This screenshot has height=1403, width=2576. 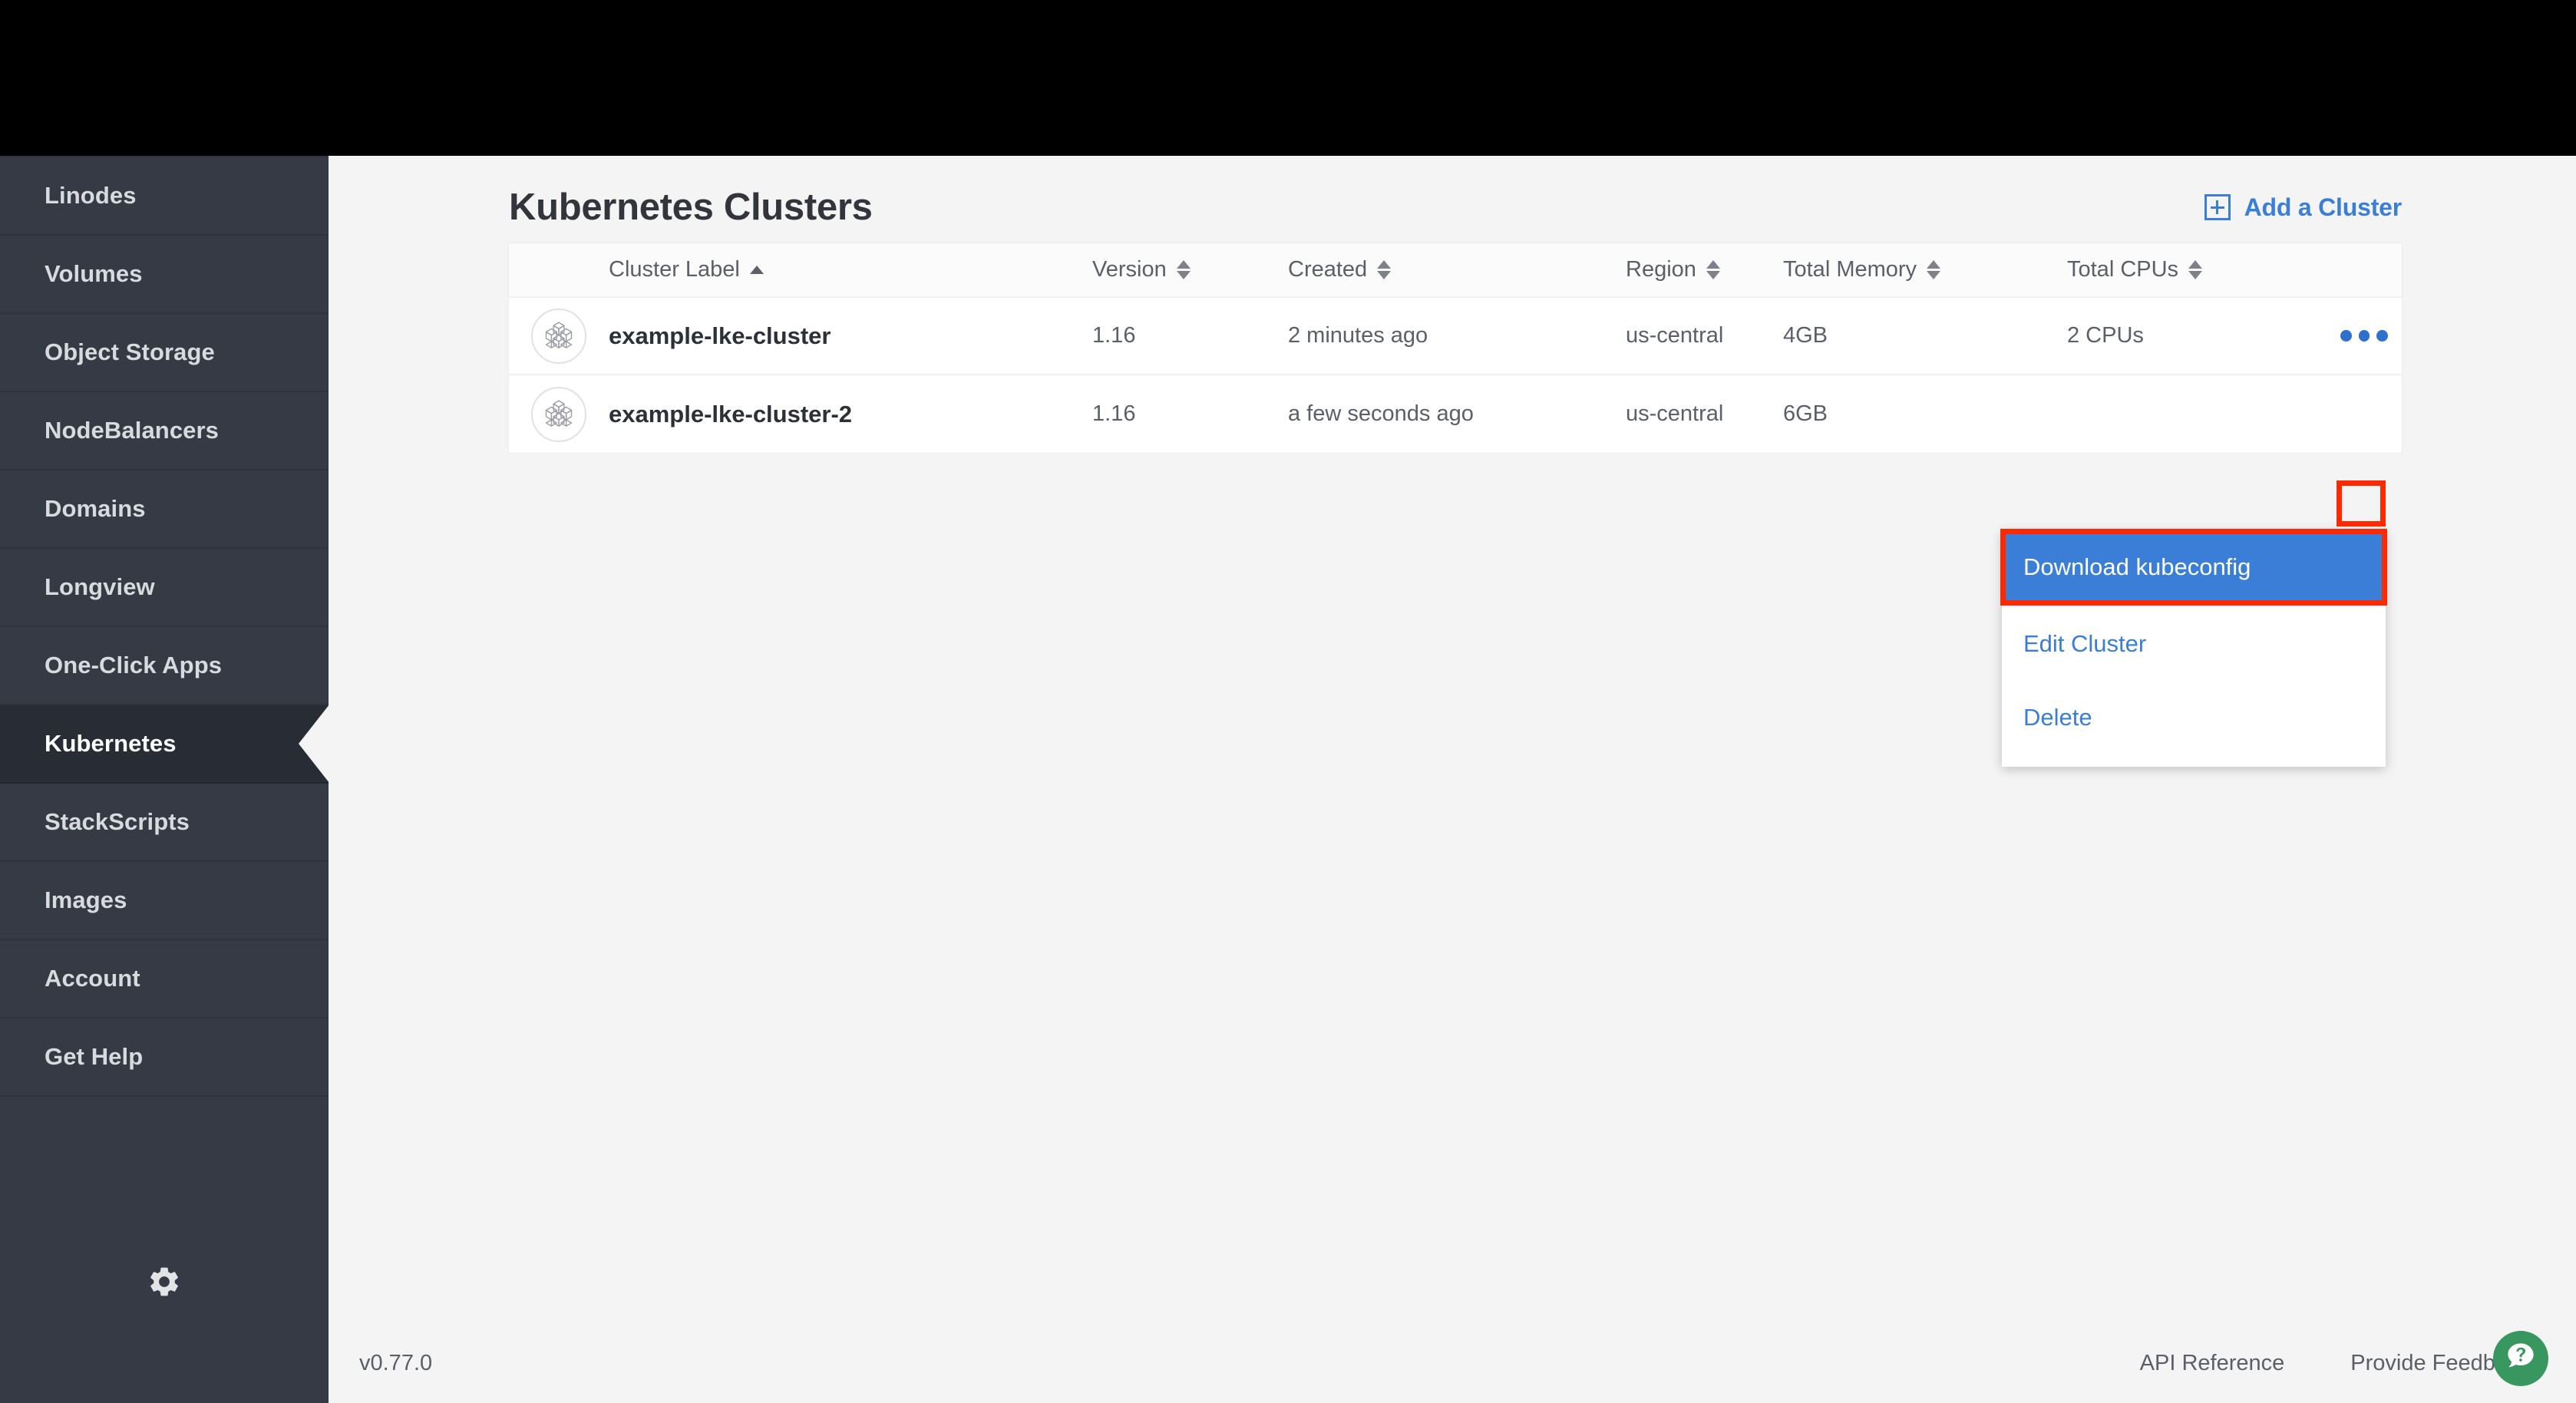 I want to click on add-cluster-button: Add a Cluster, so click(x=2303, y=207).